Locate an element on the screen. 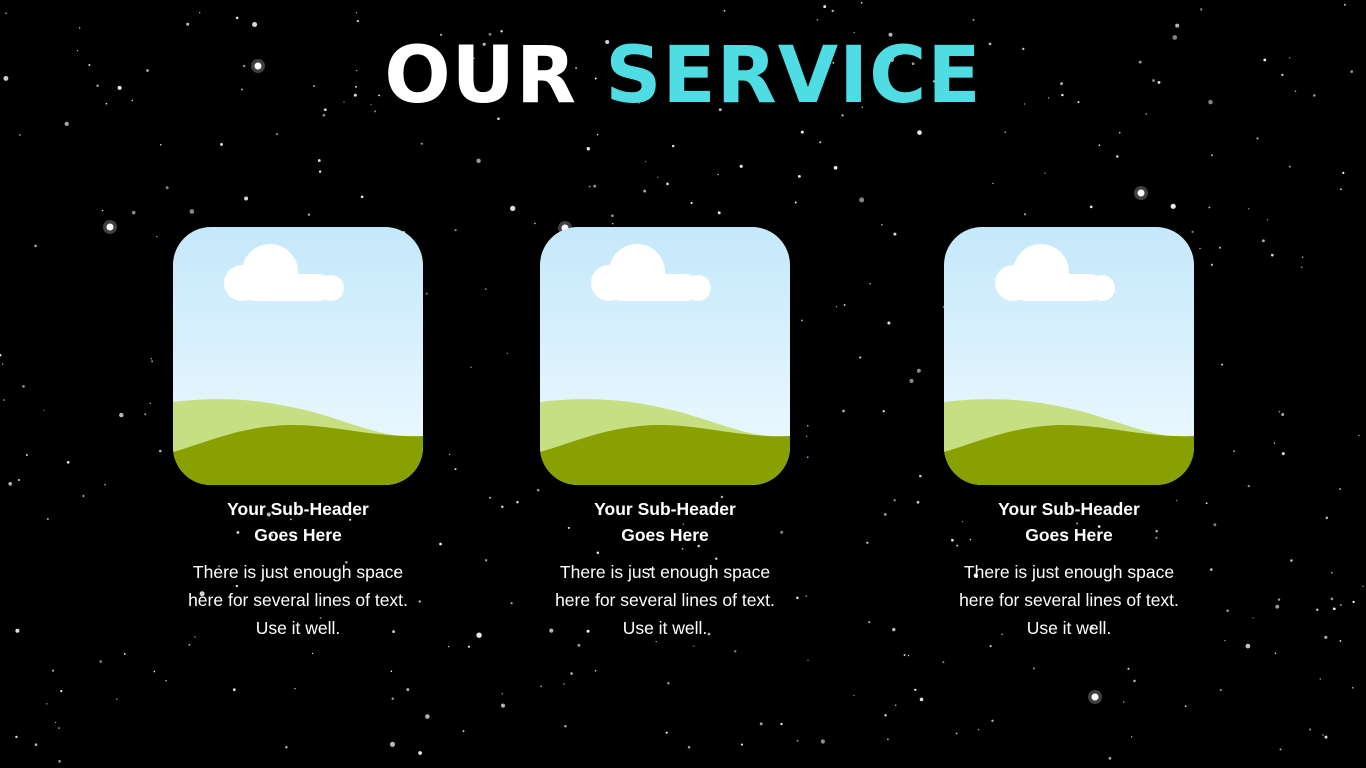 This screenshot has height=768, width=1366. page-title: OUR SERVICE is located at coordinates (683, 77).